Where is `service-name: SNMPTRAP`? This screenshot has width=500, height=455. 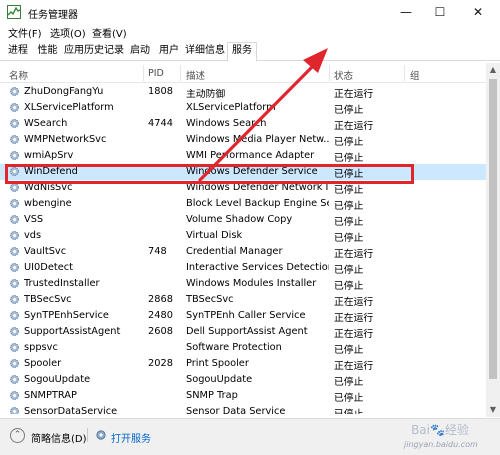
service-name: SNMPTRAP is located at coordinates (50, 395).